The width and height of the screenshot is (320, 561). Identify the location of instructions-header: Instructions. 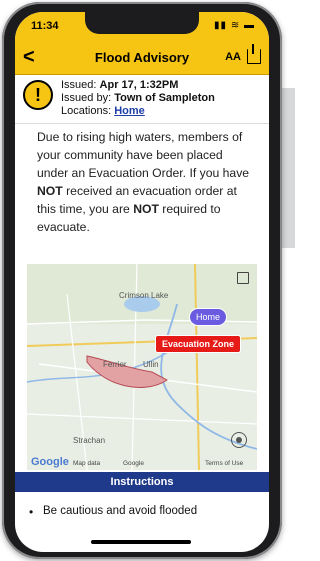
(142, 482).